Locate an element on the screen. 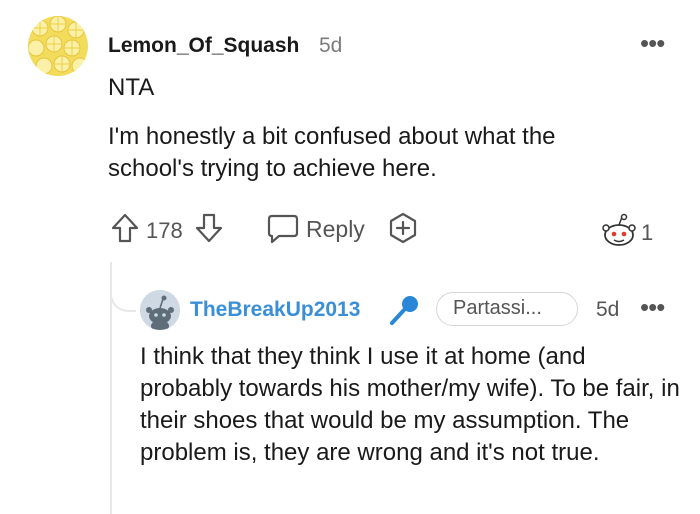 The image size is (700, 514). avatar is located at coordinates (58, 46).